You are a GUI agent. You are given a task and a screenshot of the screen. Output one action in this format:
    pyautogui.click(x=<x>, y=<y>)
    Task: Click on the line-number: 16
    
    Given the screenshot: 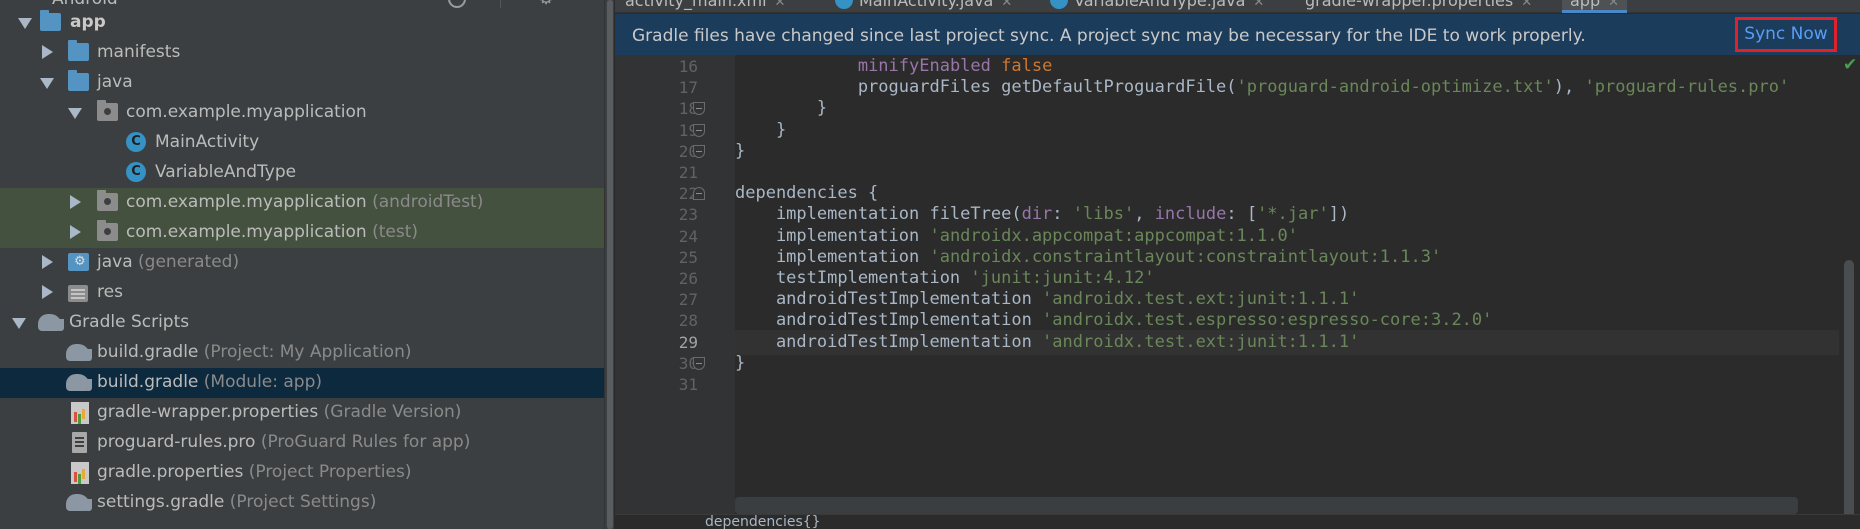 What is the action you would take?
    pyautogui.click(x=688, y=66)
    